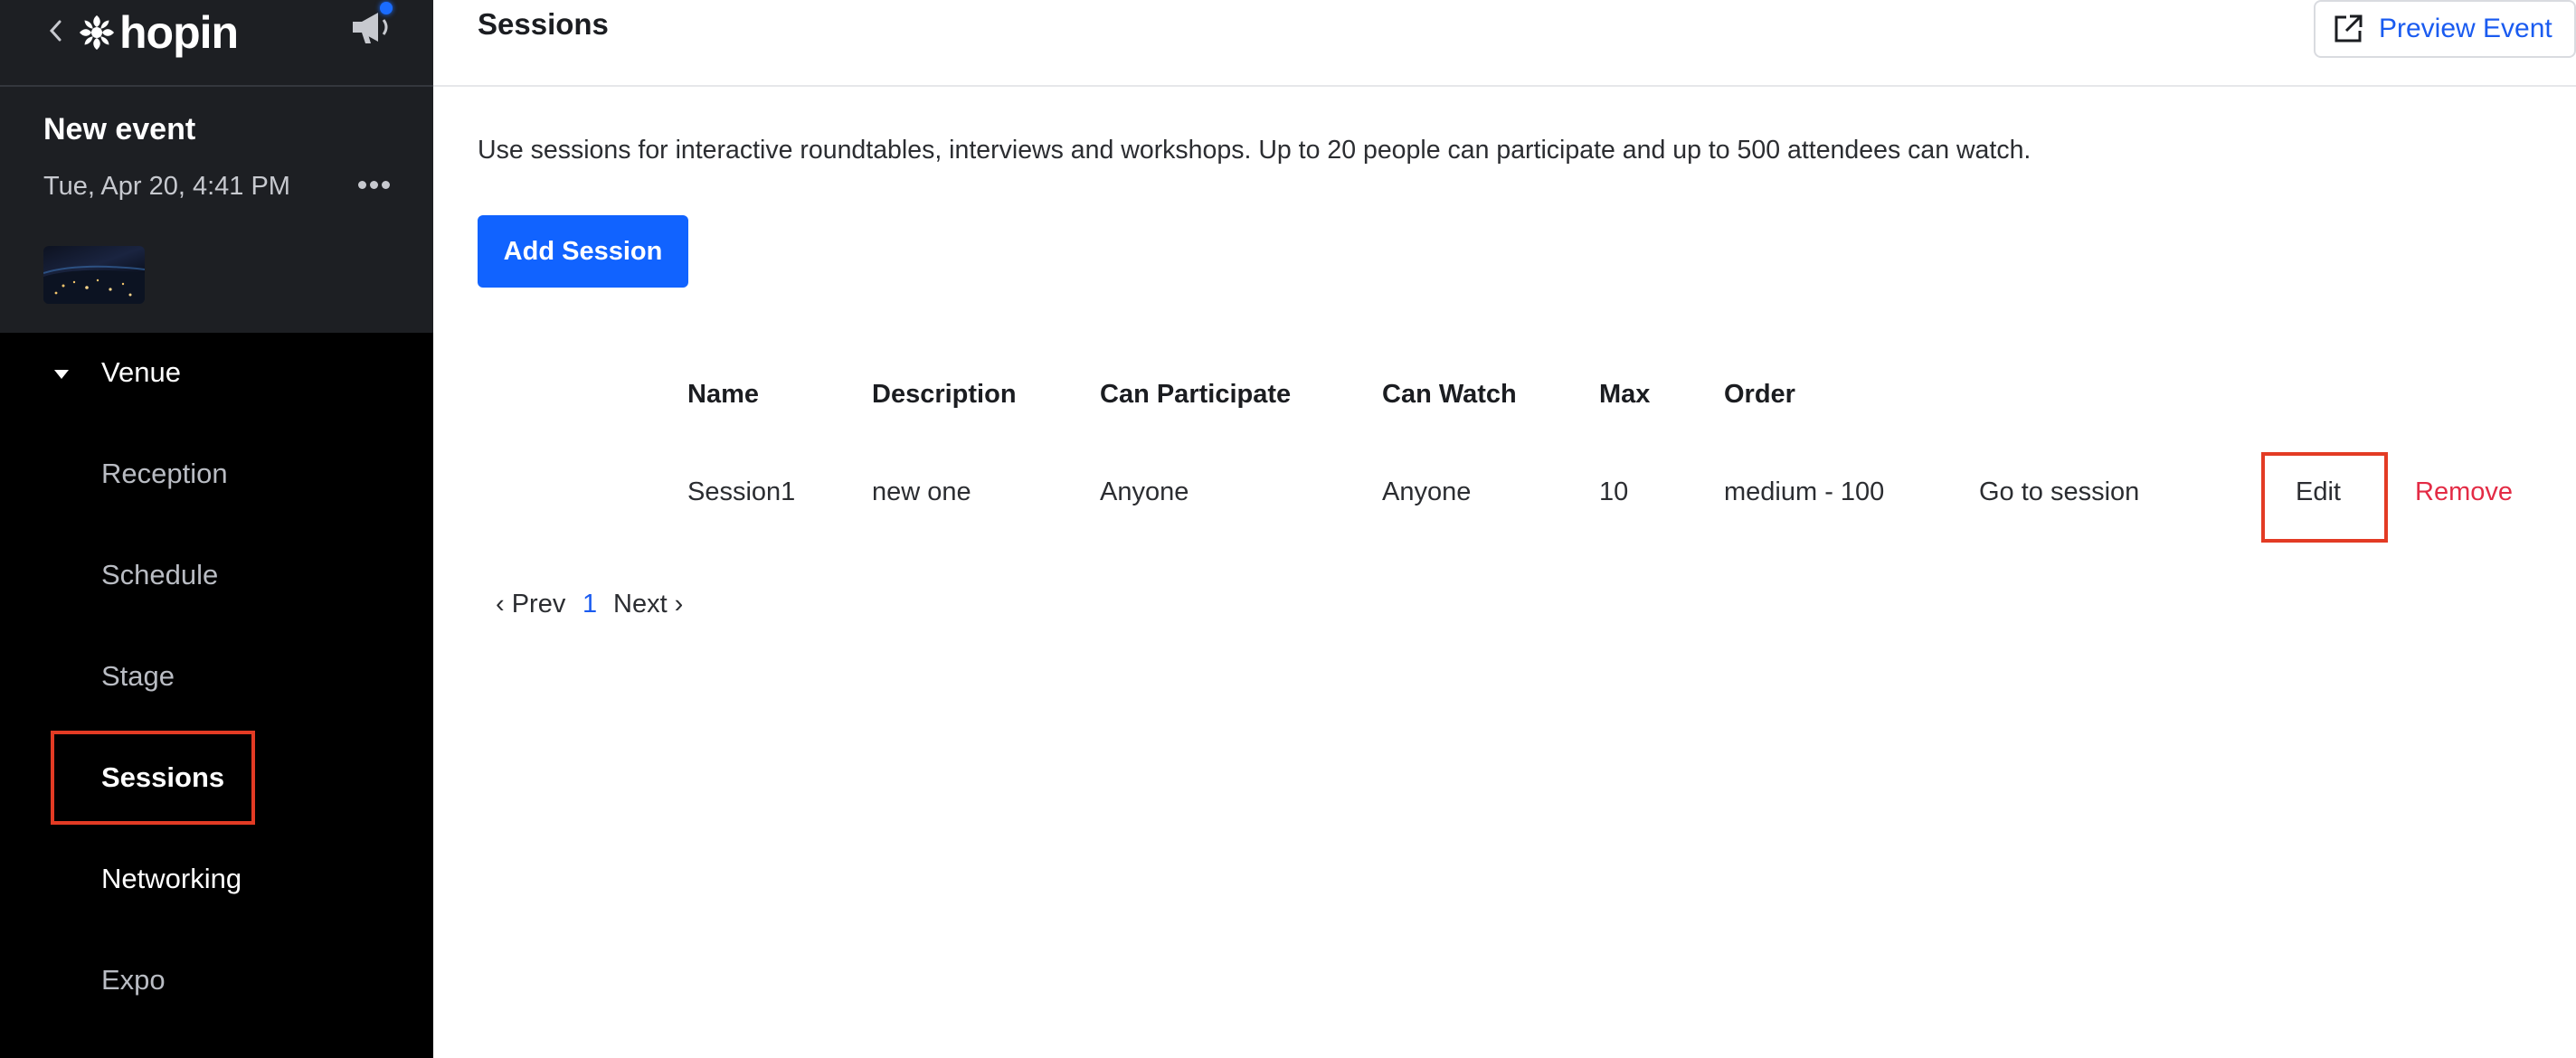 Image resolution: width=2576 pixels, height=1058 pixels. What do you see at coordinates (371, 26) in the screenshot?
I see `announcement-button` at bounding box center [371, 26].